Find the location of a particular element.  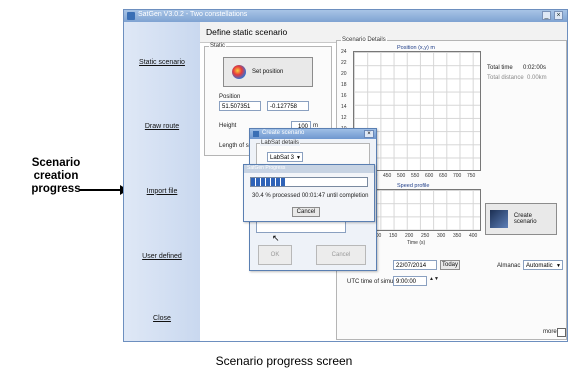

total-distance-value: 0.00km is located at coordinates (537, 78).